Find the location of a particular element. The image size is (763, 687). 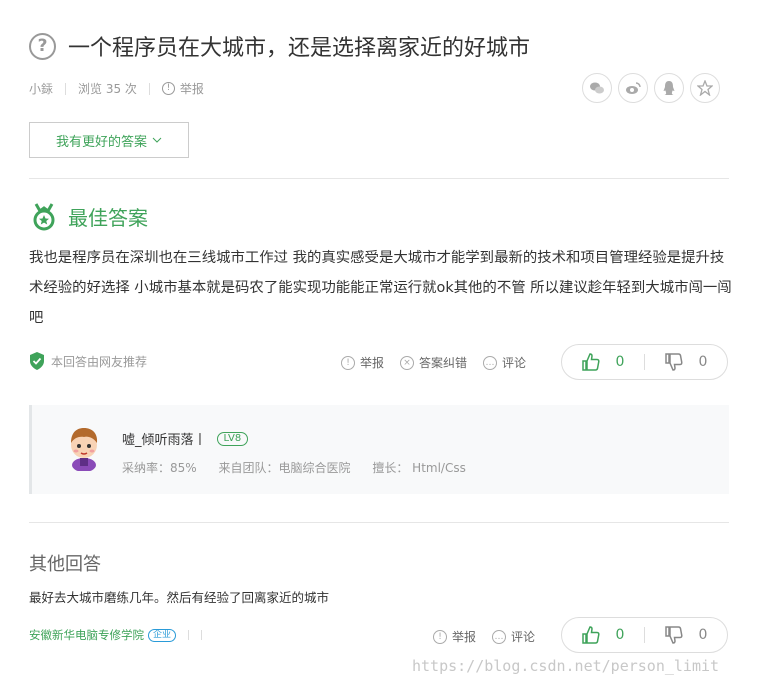

chevron-down-icon is located at coordinates (157, 140).